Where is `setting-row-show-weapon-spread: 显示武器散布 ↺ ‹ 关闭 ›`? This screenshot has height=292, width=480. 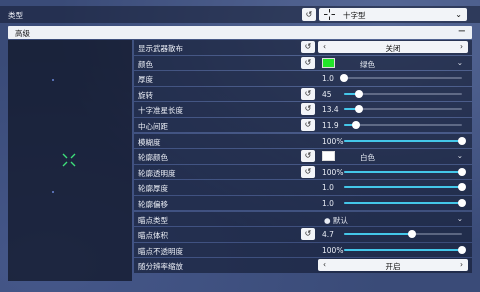
setting-row-show-weapon-spread: 显示武器散布 ↺ ‹ 关闭 › is located at coordinates (303, 47).